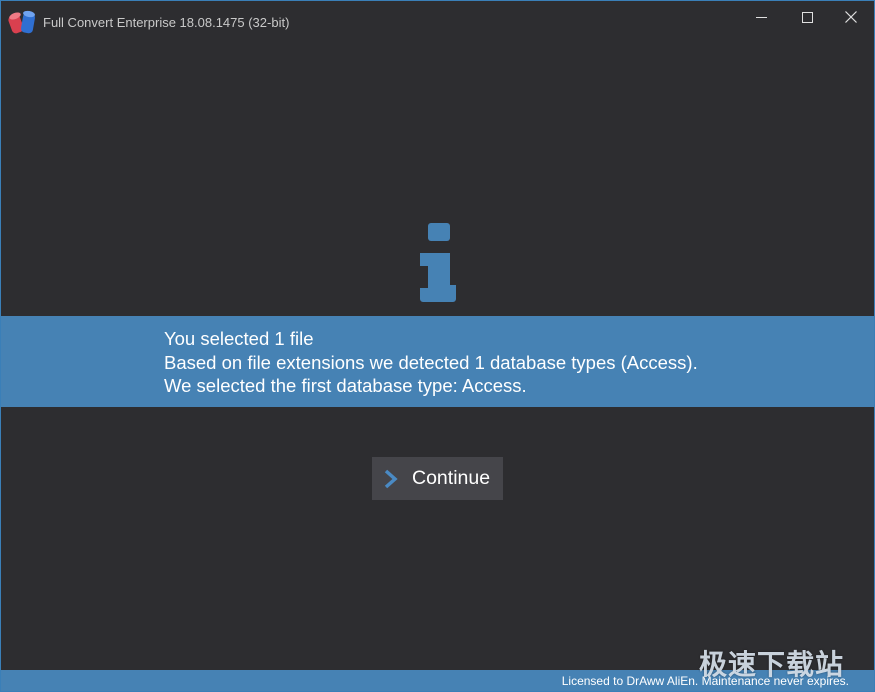  I want to click on continue-button: Continue, so click(437, 478).